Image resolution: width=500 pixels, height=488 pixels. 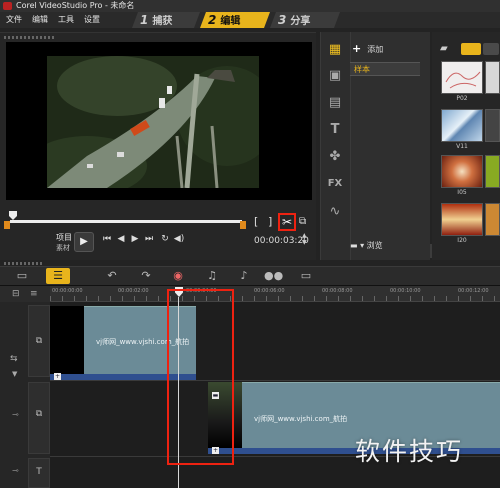 What do you see at coordinates (335, 76) in the screenshot?
I see `transition-icon: ▣` at bounding box center [335, 76].